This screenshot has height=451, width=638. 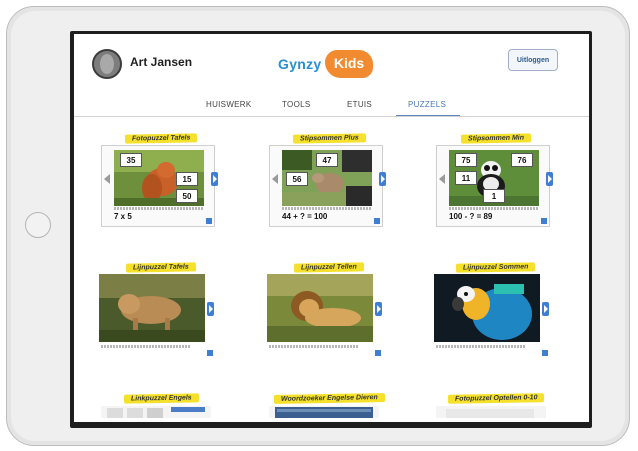 I want to click on equation: 44 + ? = 100, so click(x=305, y=216).